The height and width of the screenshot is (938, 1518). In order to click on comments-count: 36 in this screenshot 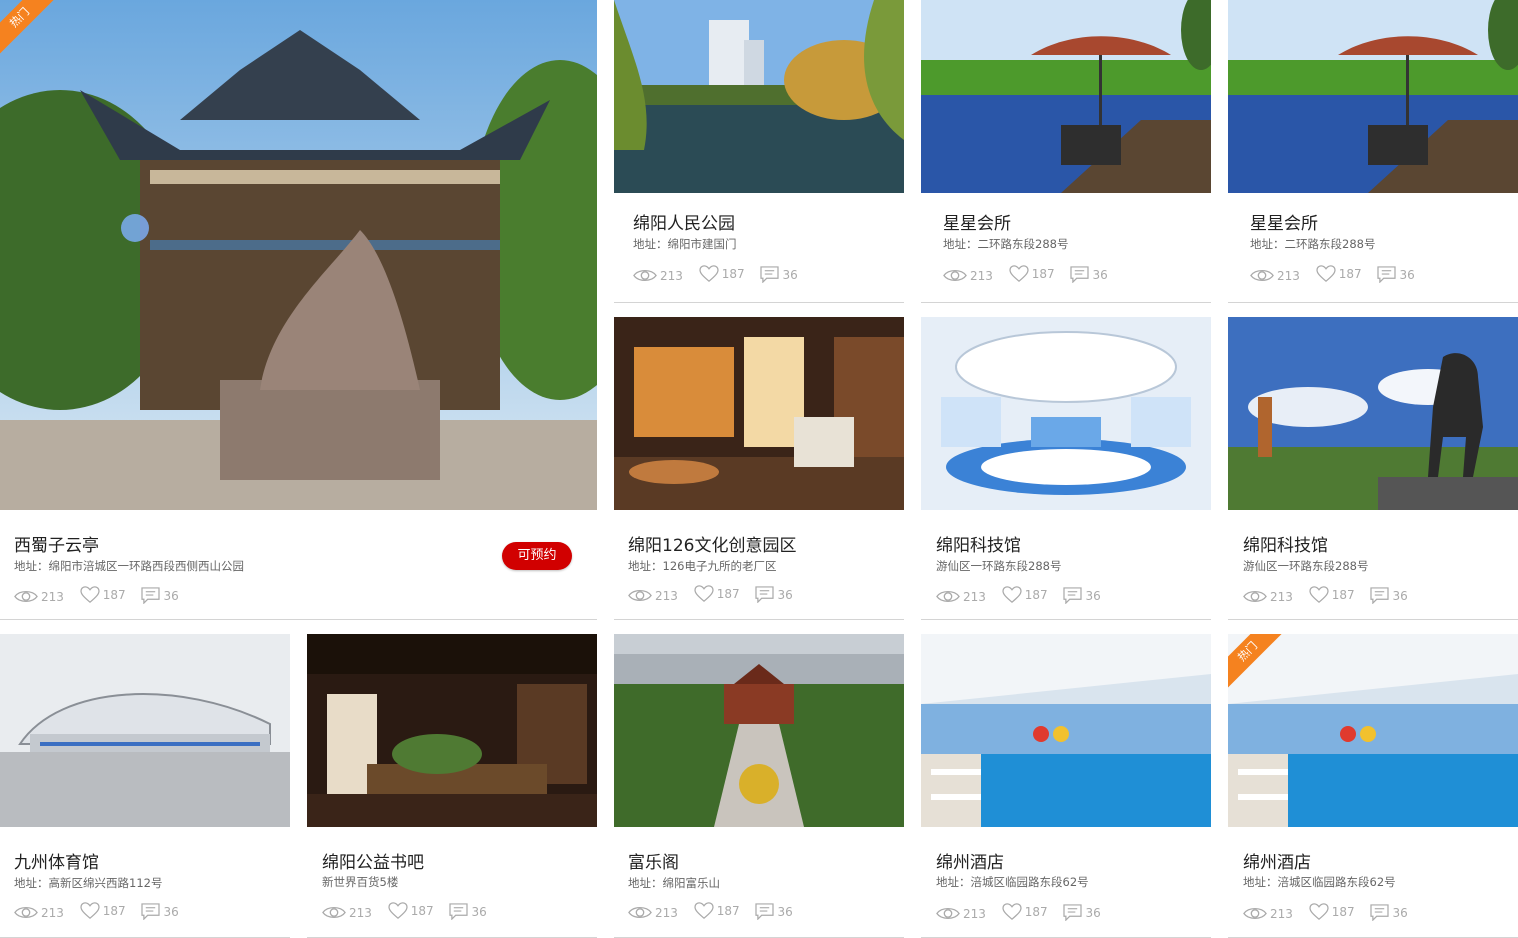, I will do `click(790, 274)`.